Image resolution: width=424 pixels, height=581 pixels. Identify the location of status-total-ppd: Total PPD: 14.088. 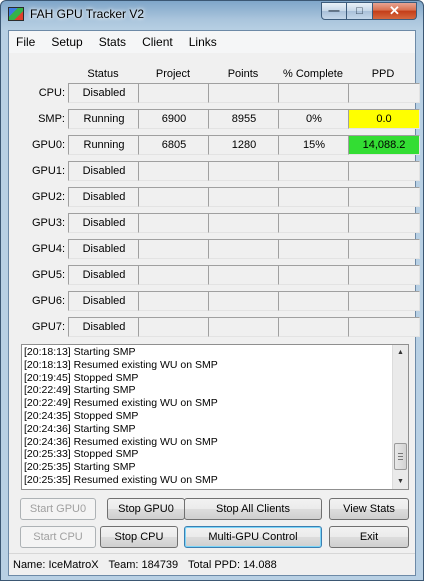
(232, 565).